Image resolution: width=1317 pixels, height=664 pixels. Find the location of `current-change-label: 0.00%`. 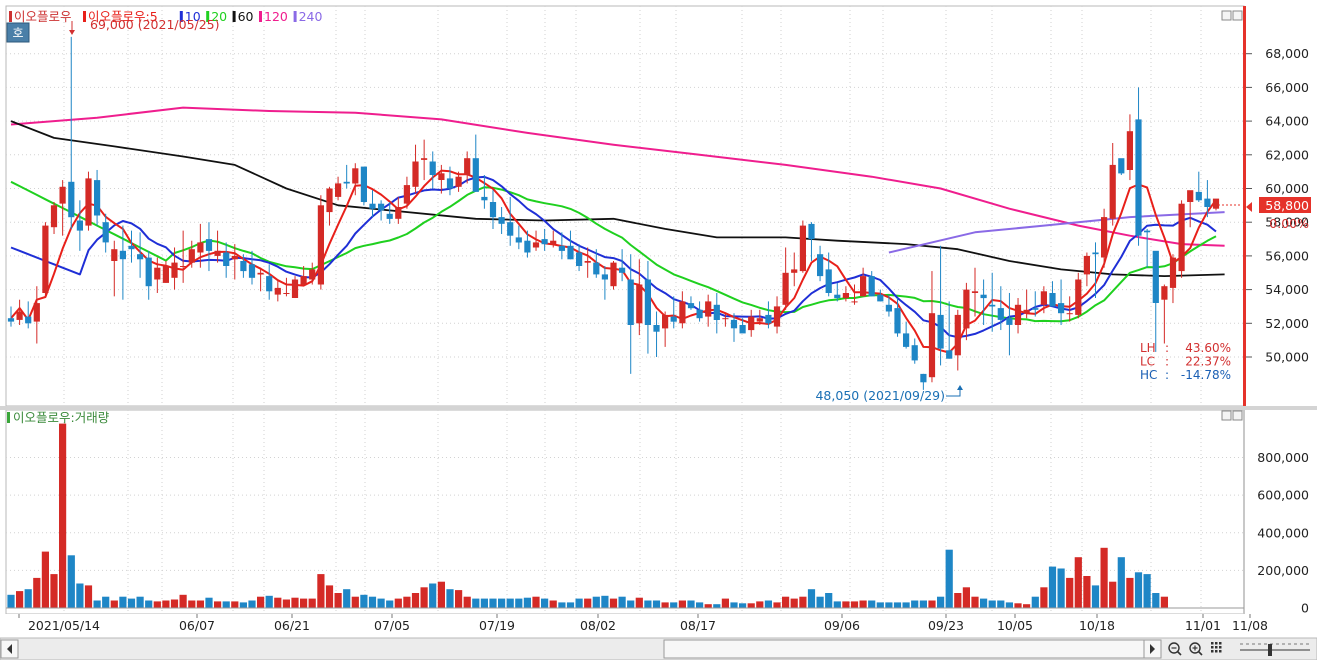

current-change-label: 0.00% is located at coordinates (1289, 223).